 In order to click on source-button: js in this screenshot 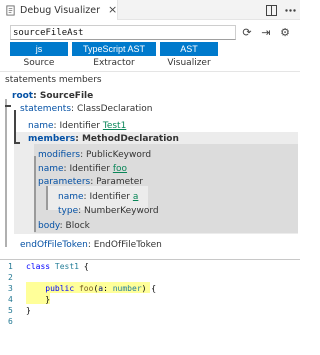, I will do `click(39, 49)`.